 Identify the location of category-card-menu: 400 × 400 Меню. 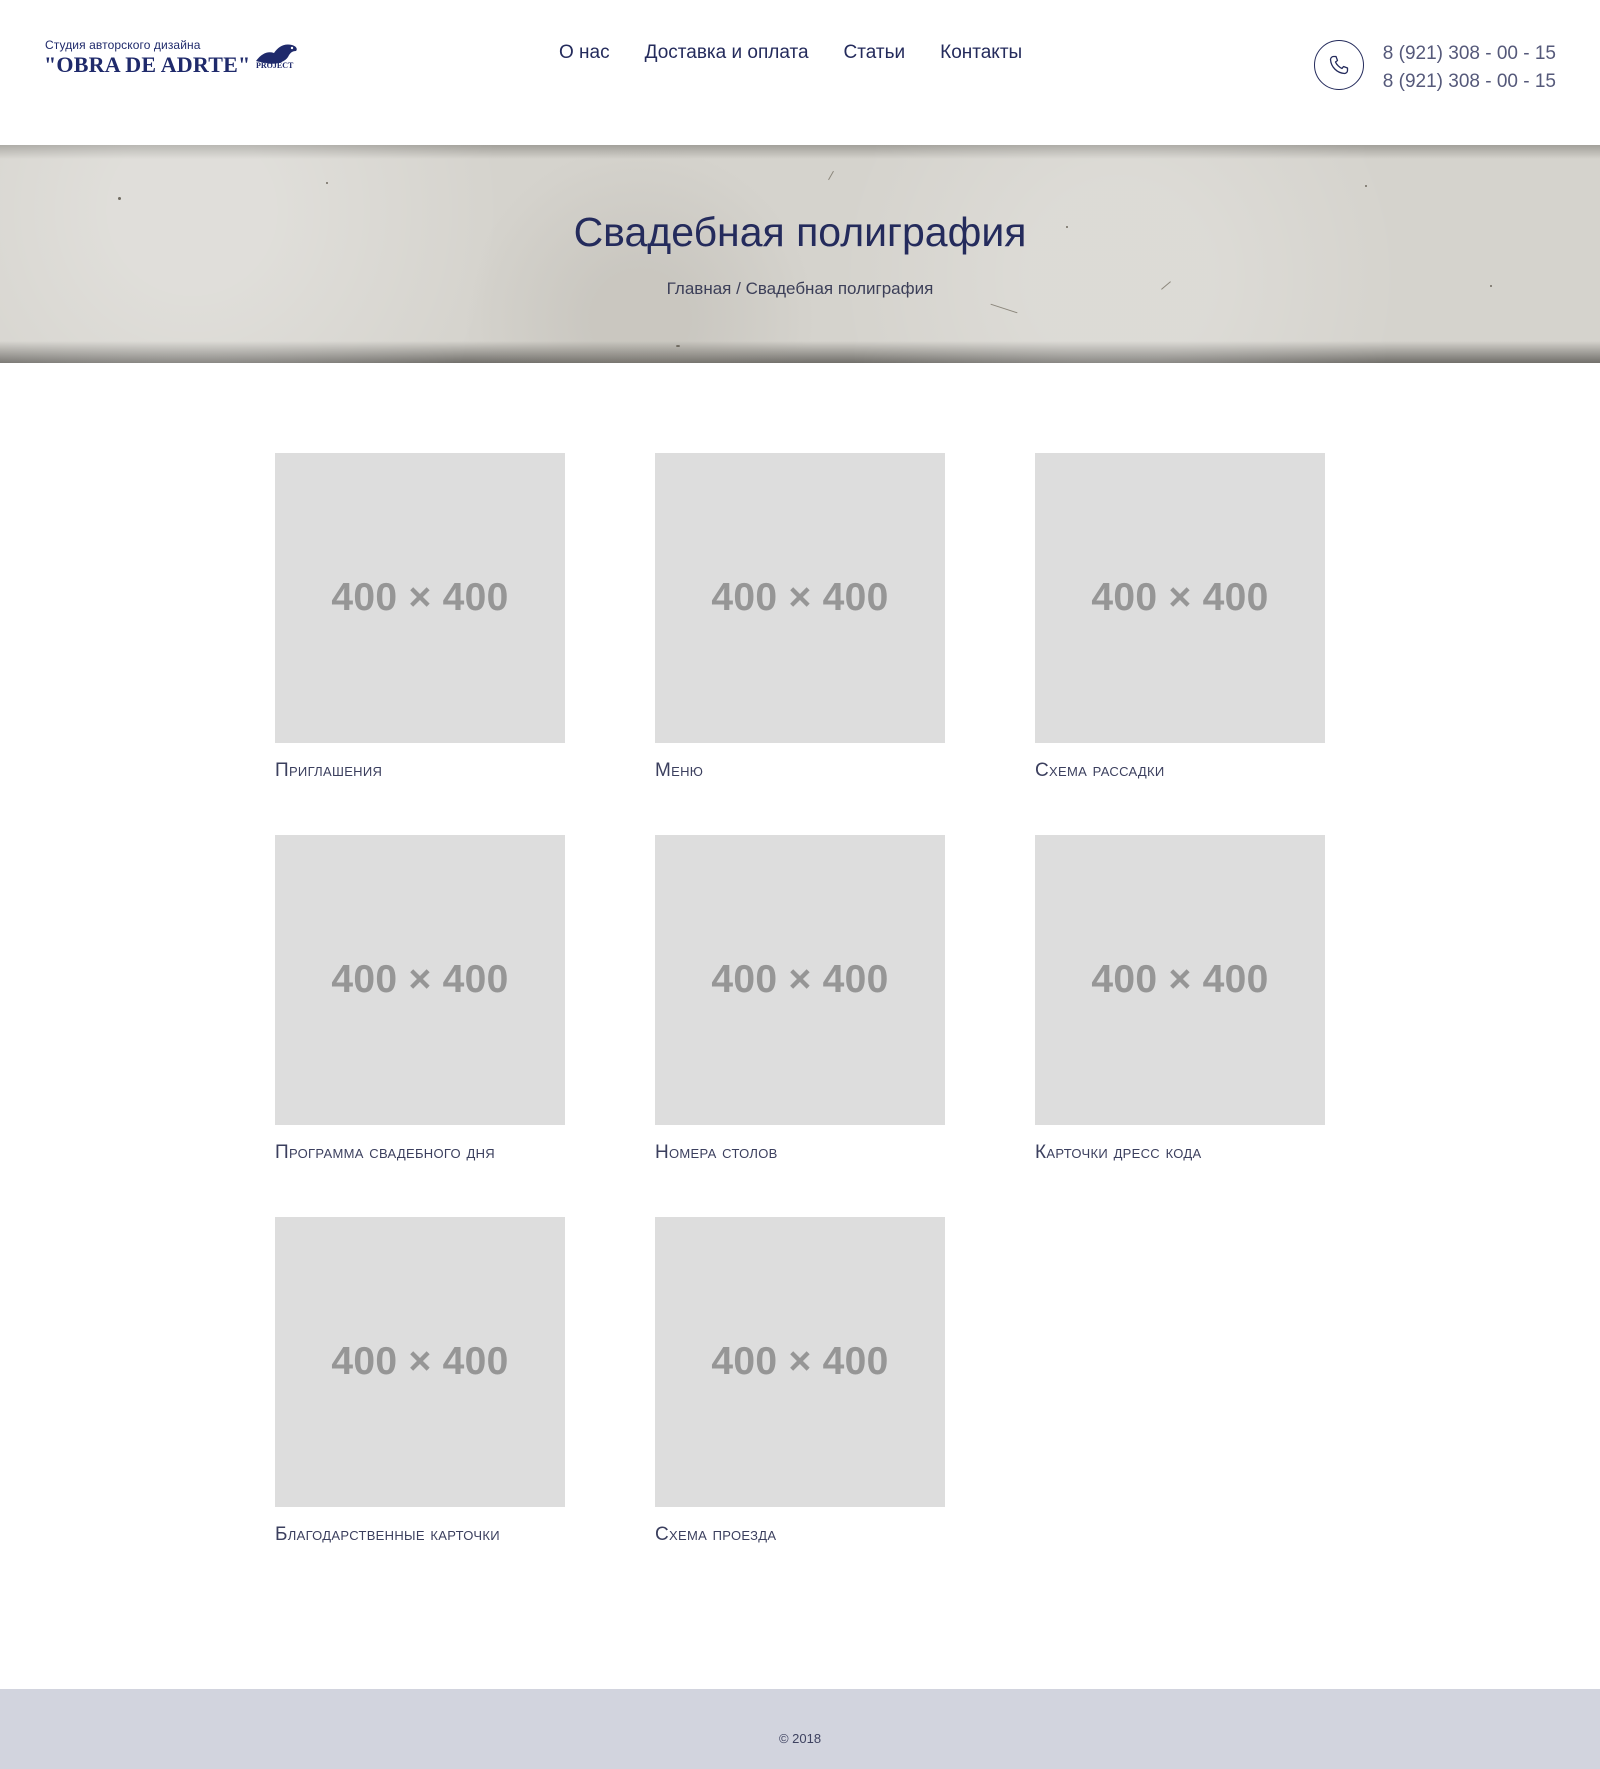
(800, 617).